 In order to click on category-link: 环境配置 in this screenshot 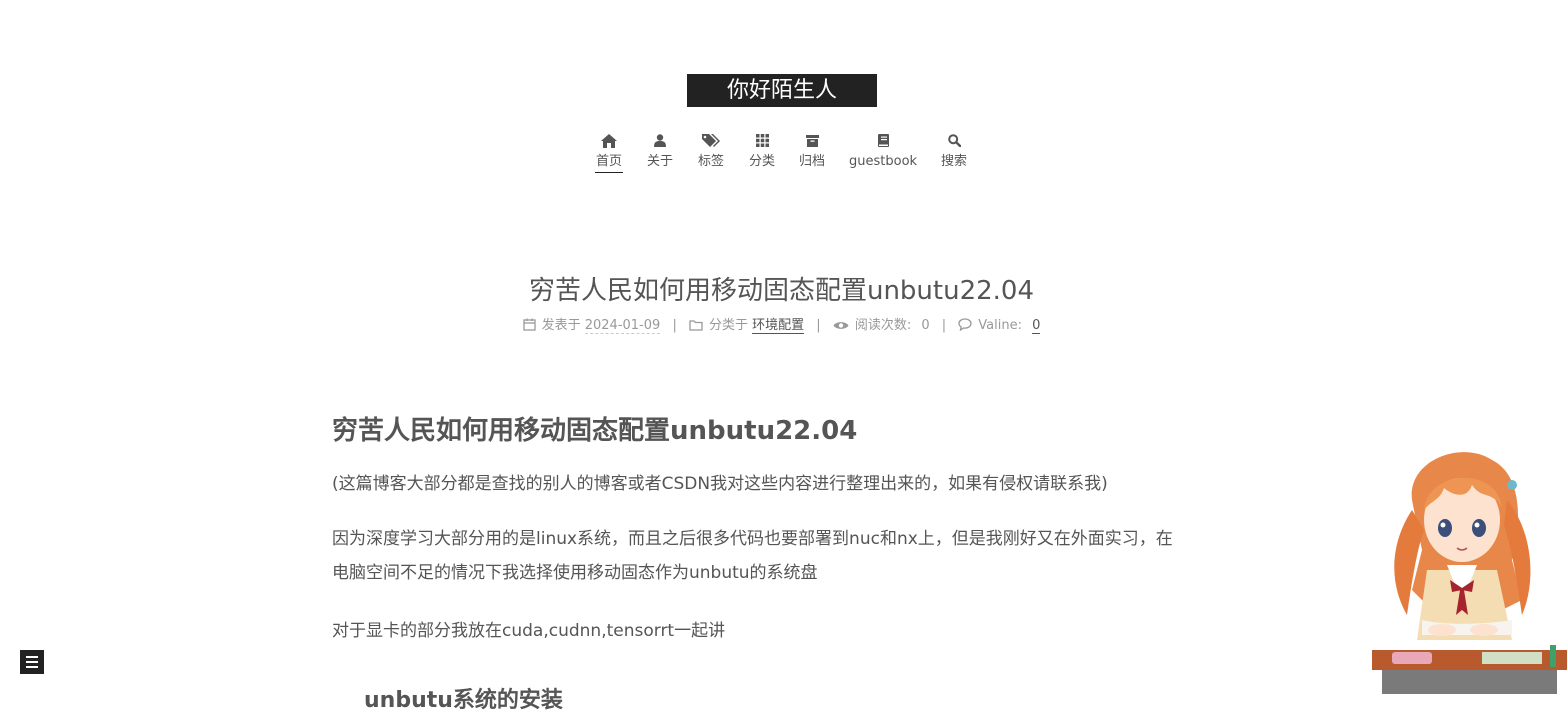, I will do `click(778, 326)`.